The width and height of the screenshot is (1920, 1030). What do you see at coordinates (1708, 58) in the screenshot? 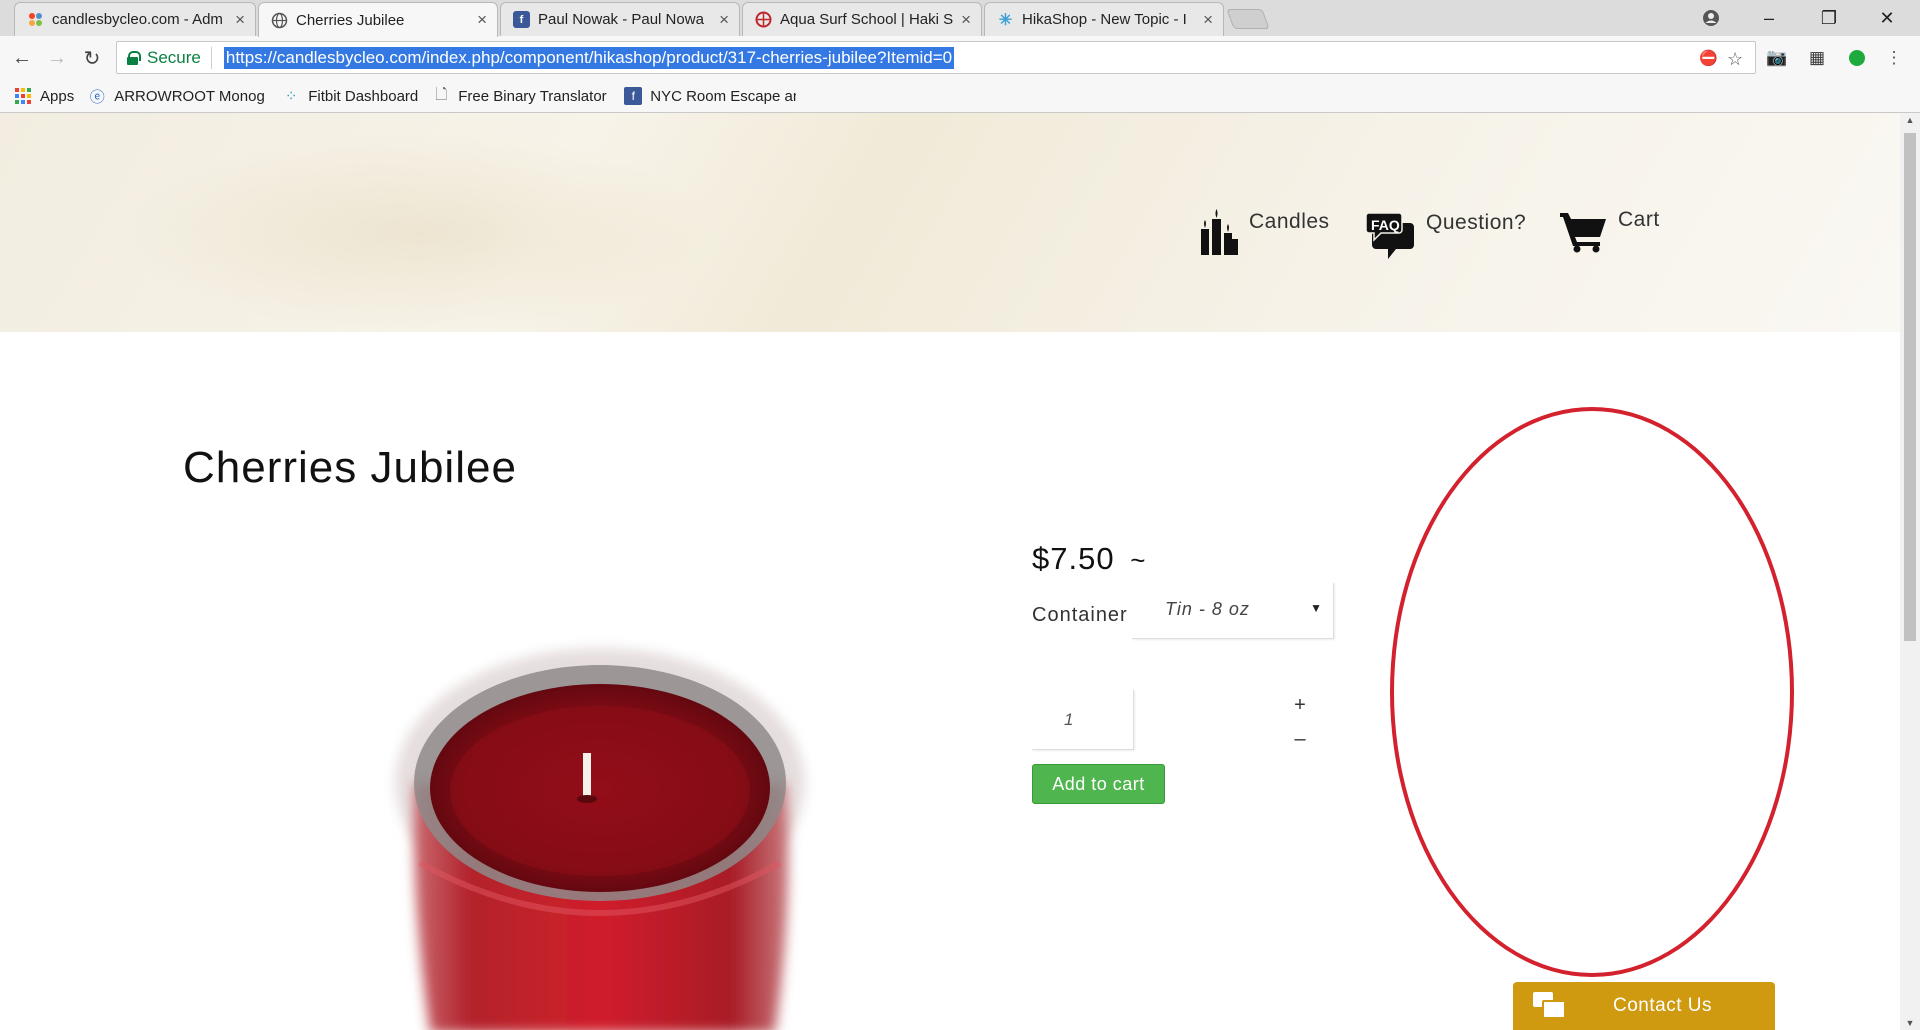
I see `blocked-popup-icon: ⛔` at bounding box center [1708, 58].